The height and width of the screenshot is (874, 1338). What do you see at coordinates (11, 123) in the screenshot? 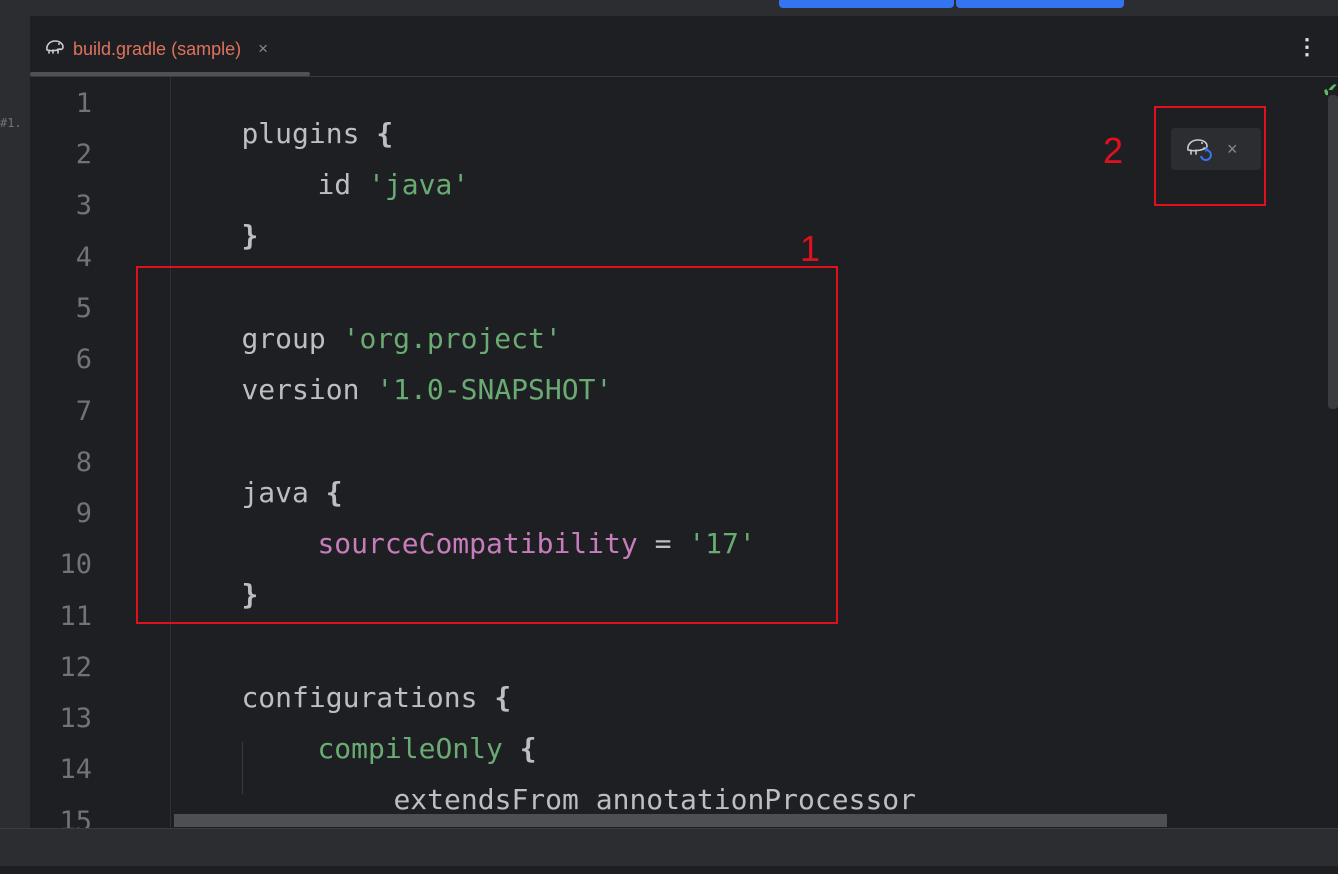
I see `left-fragment-text: #1.` at bounding box center [11, 123].